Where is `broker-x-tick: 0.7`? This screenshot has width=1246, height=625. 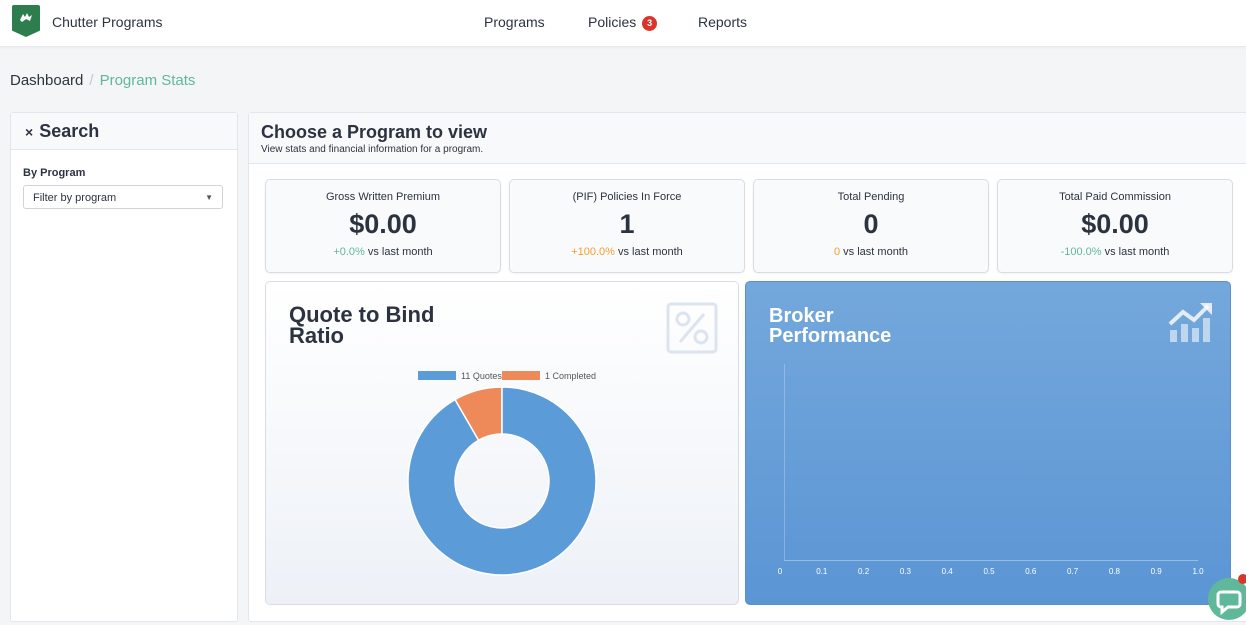 broker-x-tick: 0.7 is located at coordinates (1073, 571).